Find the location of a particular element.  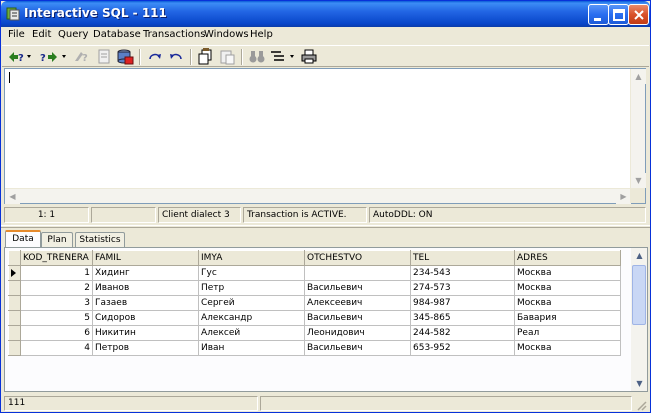

editor-vertical-scrollbar: ▲ ▼ is located at coordinates (638, 128).